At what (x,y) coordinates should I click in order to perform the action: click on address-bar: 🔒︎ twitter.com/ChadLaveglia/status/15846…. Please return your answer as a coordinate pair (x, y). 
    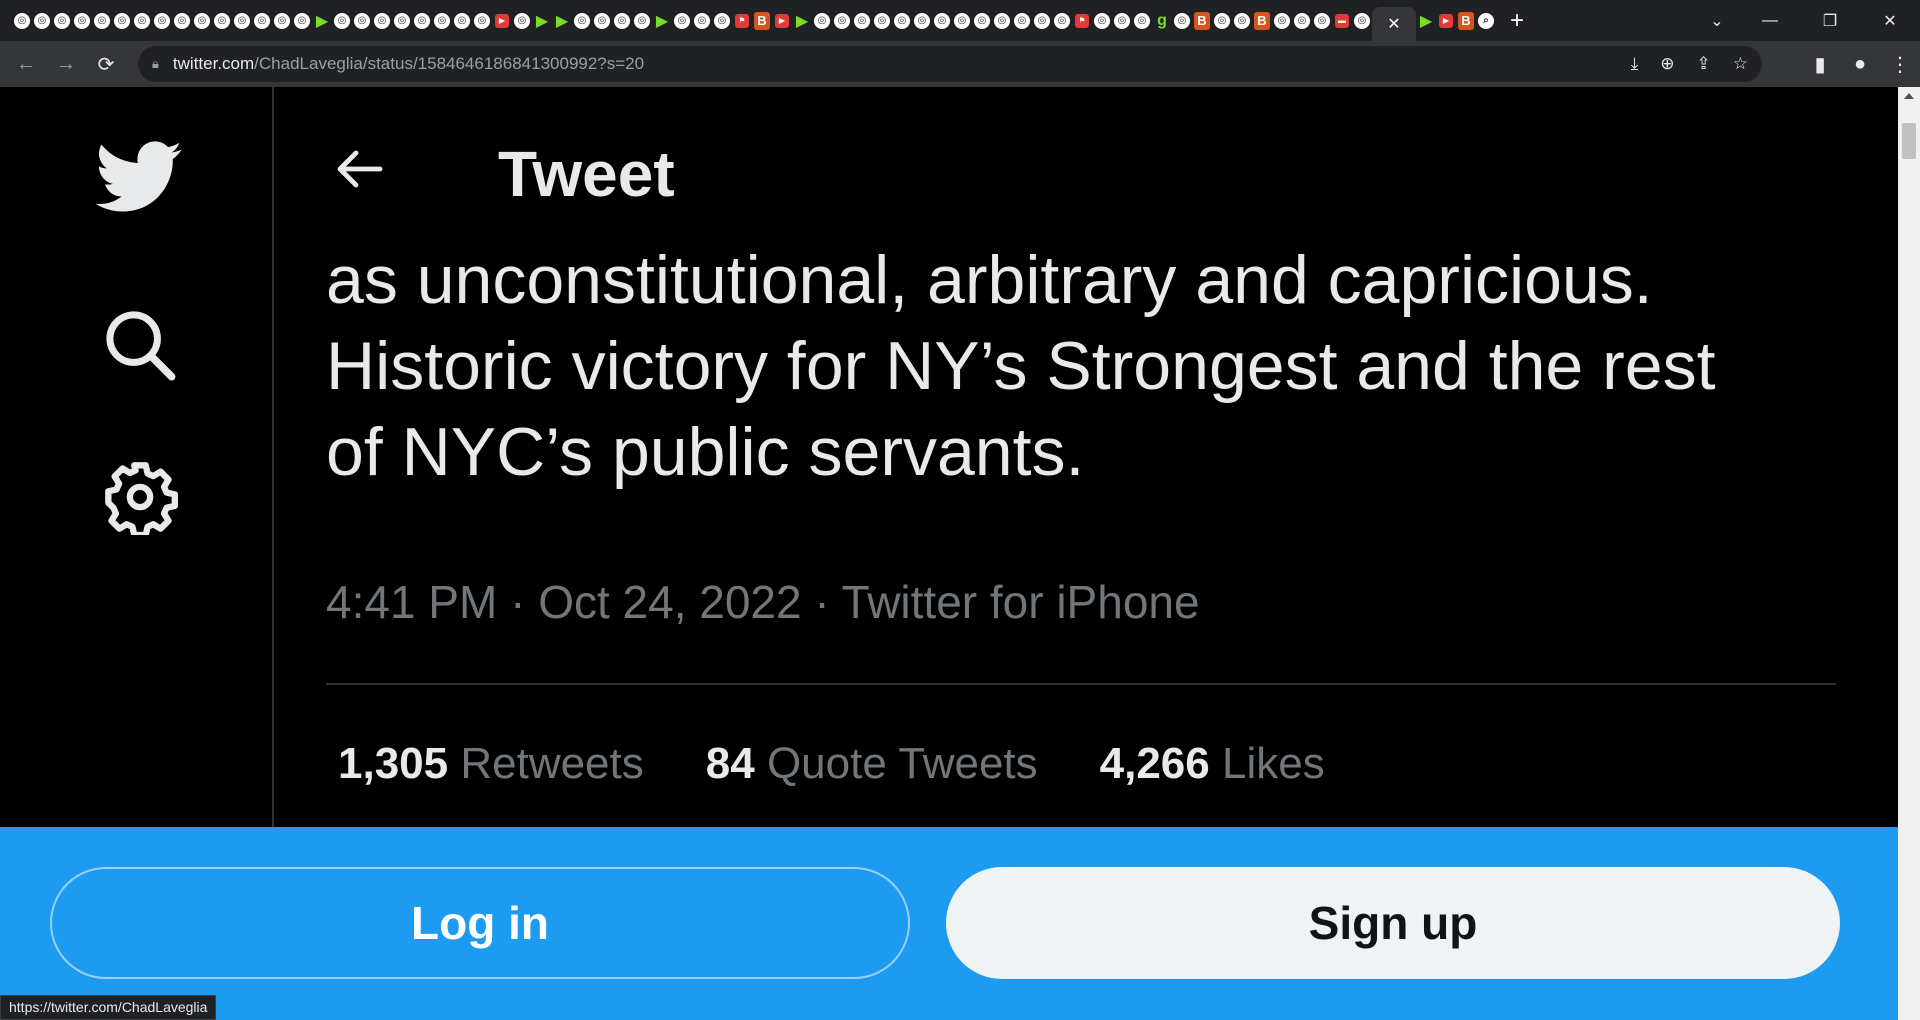
    Looking at the image, I should click on (950, 64).